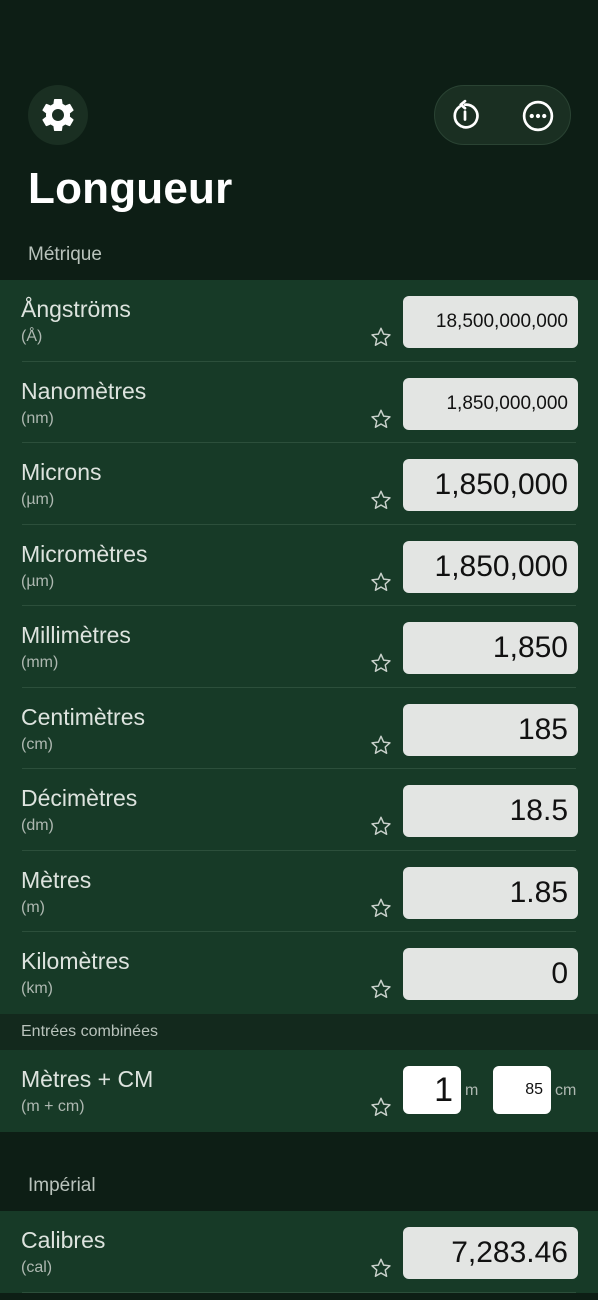 Image resolution: width=598 pixels, height=1300 pixels. I want to click on imperial-unit-list: Calibres (cal) 7,283.46, so click(299, 1252).